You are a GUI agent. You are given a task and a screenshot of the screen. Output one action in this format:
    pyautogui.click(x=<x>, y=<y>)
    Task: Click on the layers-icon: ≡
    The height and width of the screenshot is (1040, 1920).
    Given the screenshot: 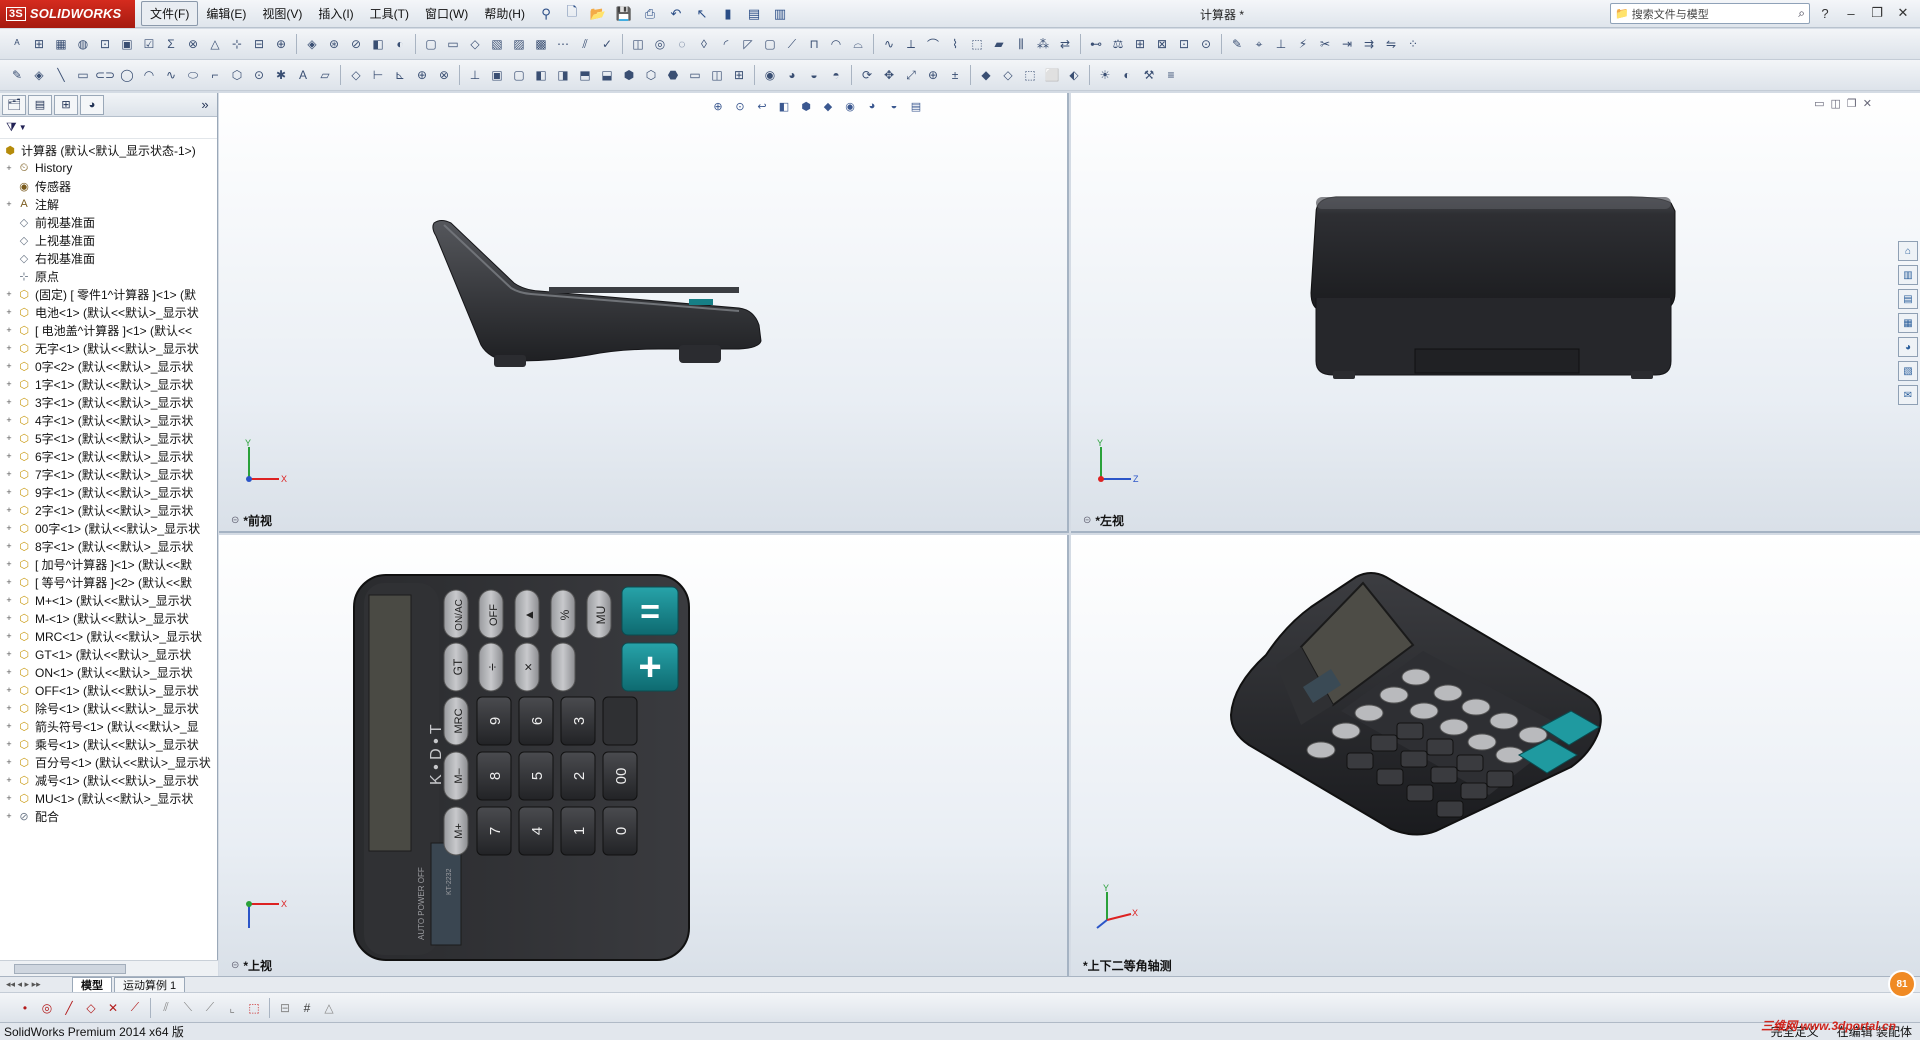 What is the action you would take?
    pyautogui.click(x=1171, y=75)
    